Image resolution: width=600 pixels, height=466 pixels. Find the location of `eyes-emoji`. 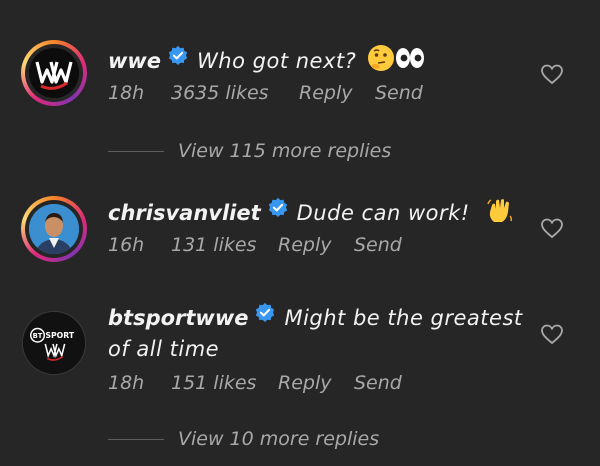

eyes-emoji is located at coordinates (410, 62).